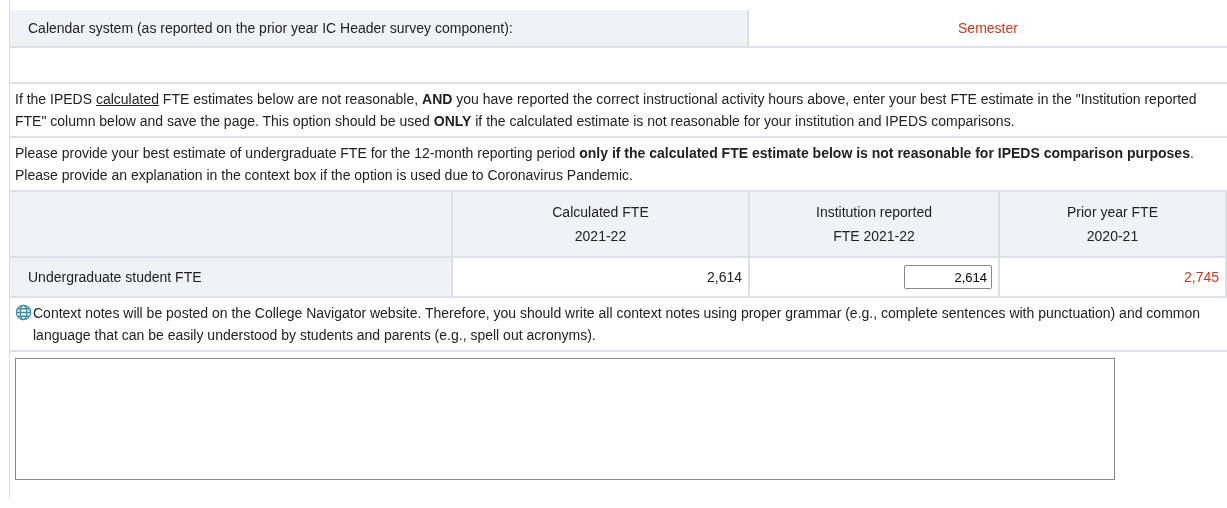 This screenshot has width=1227, height=508. What do you see at coordinates (379, 28) in the screenshot?
I see `calendar-label: Calendar system (as reported on the prior year IC Header survey component):` at bounding box center [379, 28].